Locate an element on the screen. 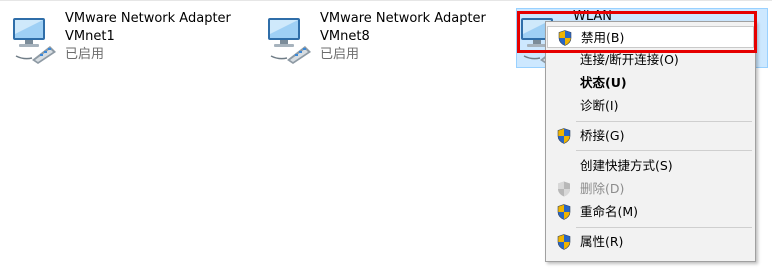 The width and height of the screenshot is (772, 276). annotation-highlight-box is located at coordinates (637, 32).